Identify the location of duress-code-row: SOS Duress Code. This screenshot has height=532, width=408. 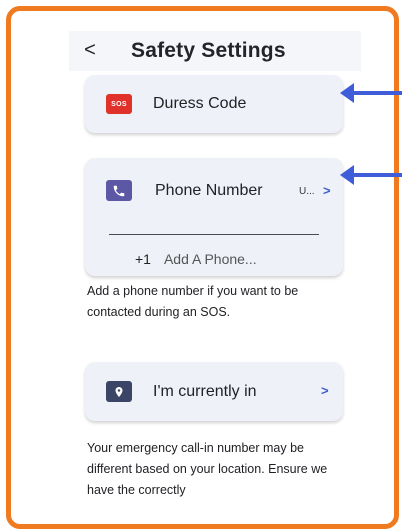
(214, 104).